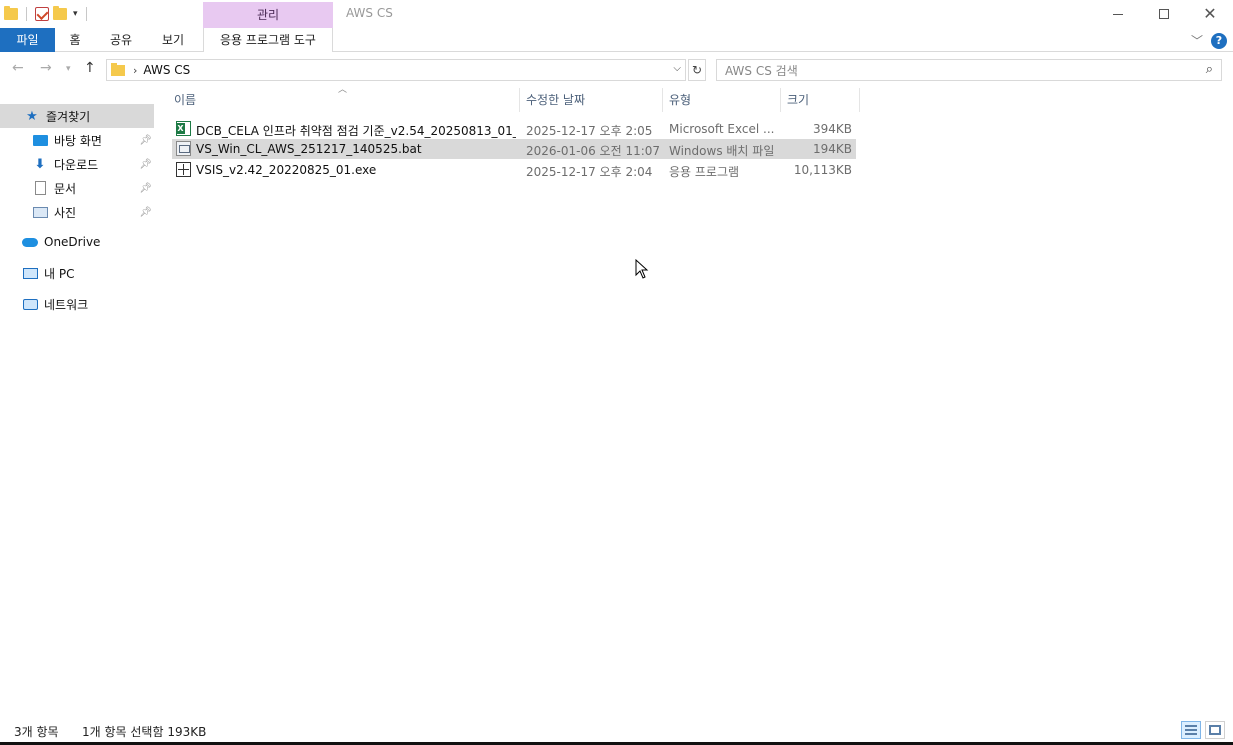  What do you see at coordinates (68, 69) in the screenshot?
I see `recent-locations-chevron-icon: ▾` at bounding box center [68, 69].